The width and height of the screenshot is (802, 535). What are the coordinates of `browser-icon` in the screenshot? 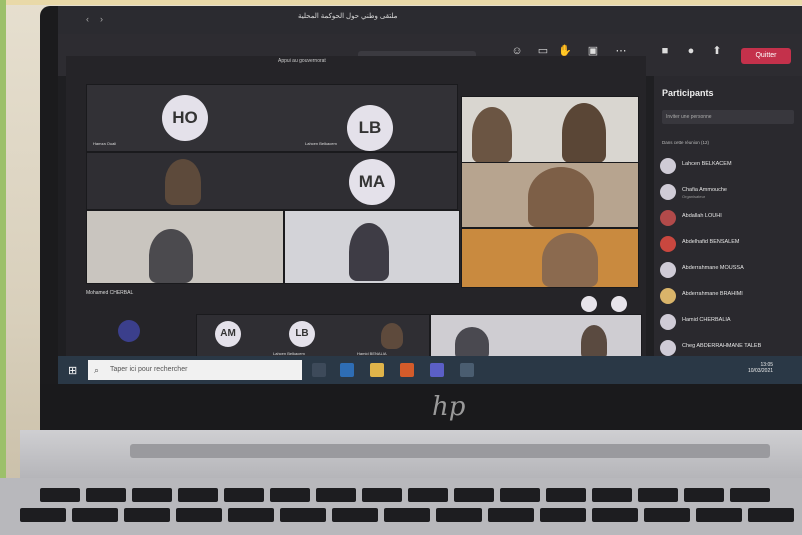 It's located at (347, 370).